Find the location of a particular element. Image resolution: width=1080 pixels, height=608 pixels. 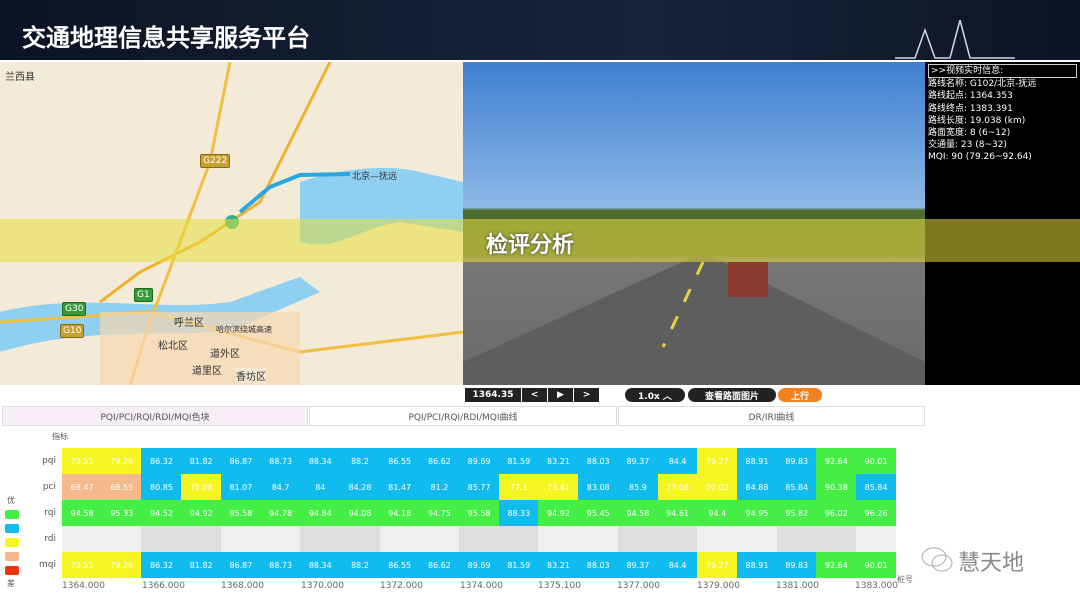

heatmap-cell: 73.41 is located at coordinates (558, 487).